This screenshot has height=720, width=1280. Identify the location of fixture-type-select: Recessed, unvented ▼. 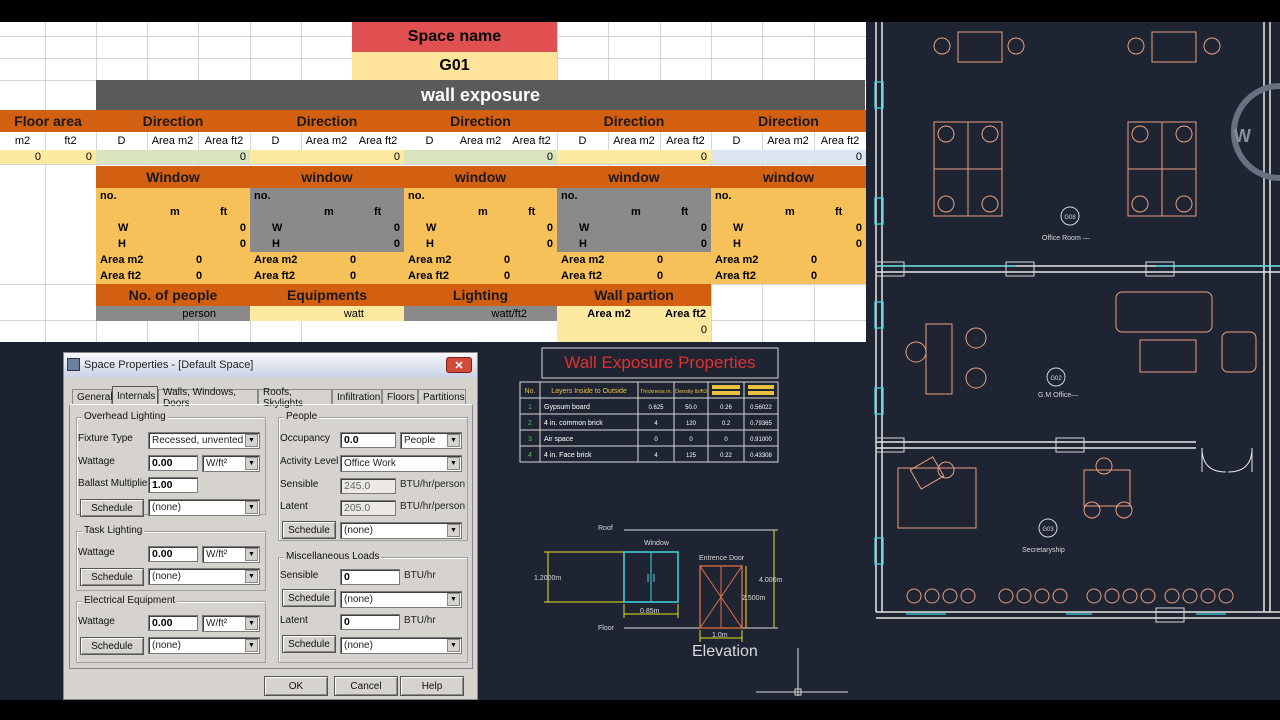
(204, 440).